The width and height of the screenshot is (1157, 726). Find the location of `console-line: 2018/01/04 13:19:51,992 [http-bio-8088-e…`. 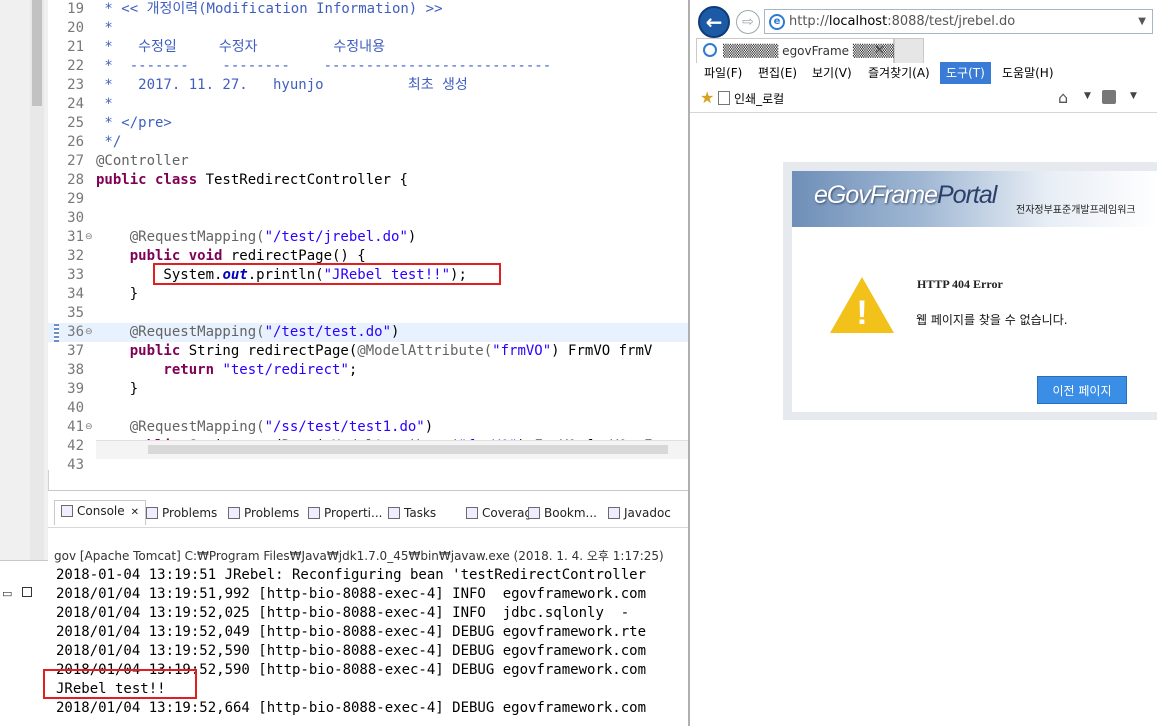

console-line: 2018/01/04 13:19:51,992 [http-bio-8088-e… is located at coordinates (351, 594).